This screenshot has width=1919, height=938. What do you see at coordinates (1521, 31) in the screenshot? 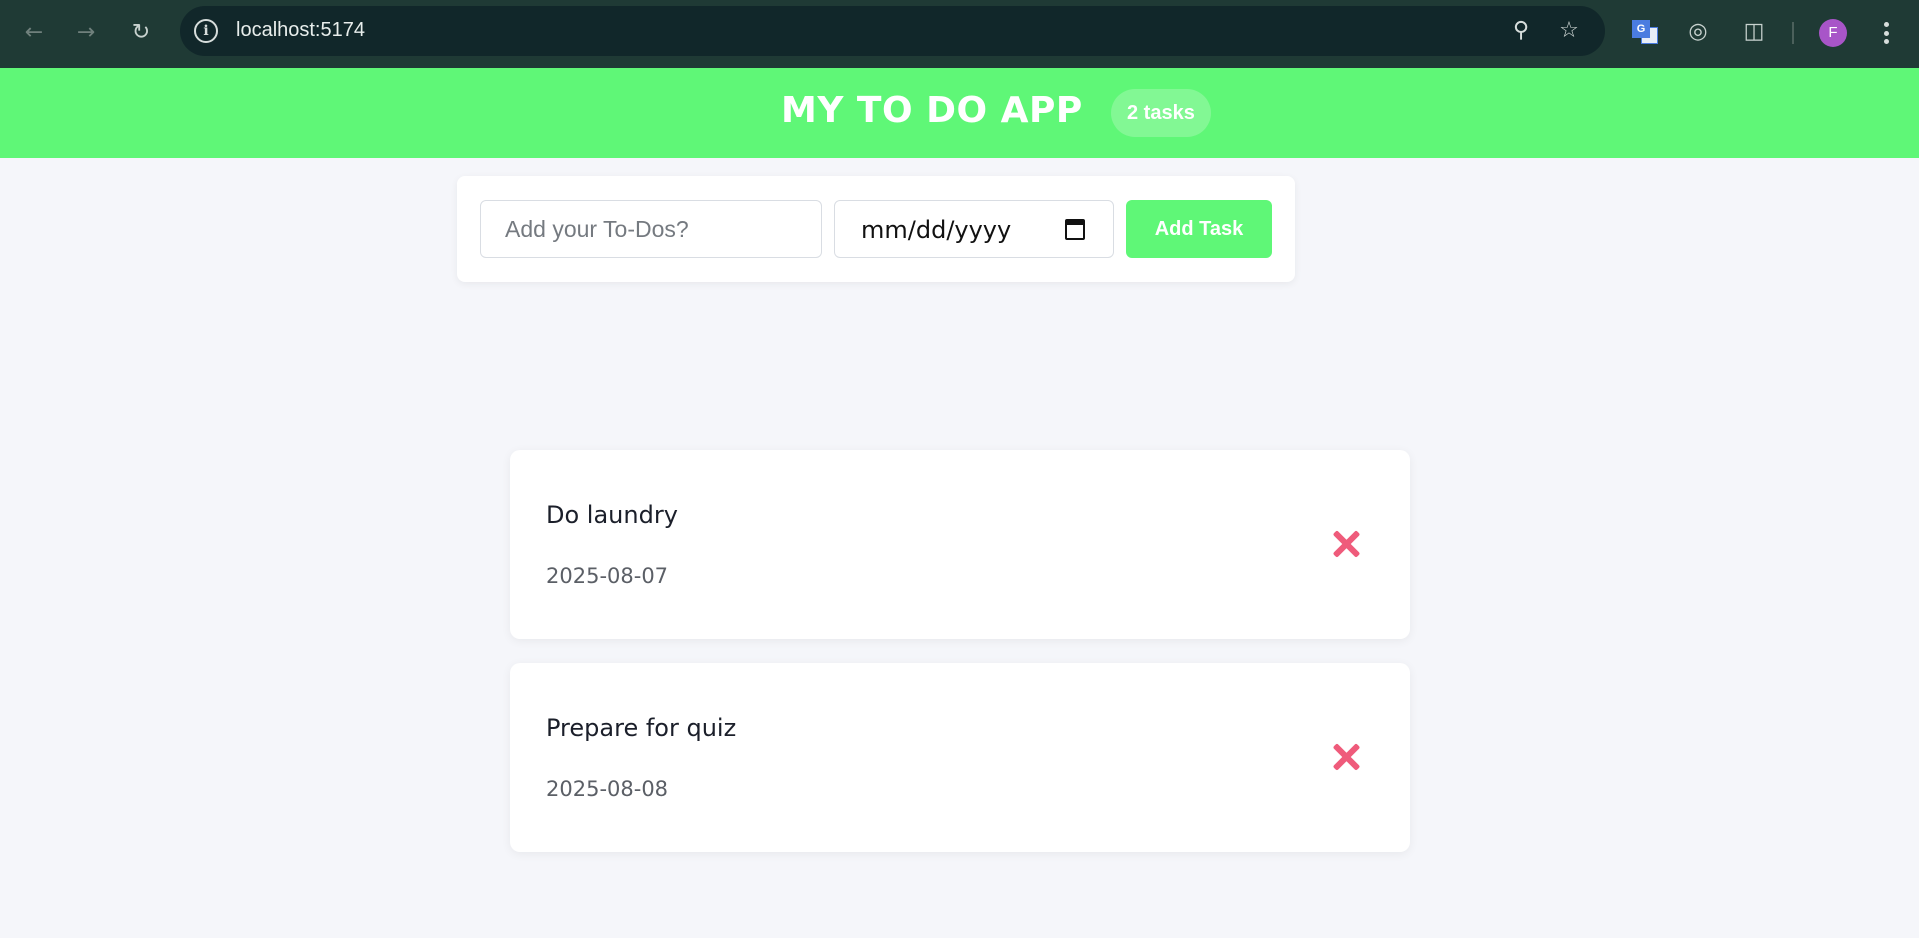
I see `zoom-in-icon: ⚲` at bounding box center [1521, 31].